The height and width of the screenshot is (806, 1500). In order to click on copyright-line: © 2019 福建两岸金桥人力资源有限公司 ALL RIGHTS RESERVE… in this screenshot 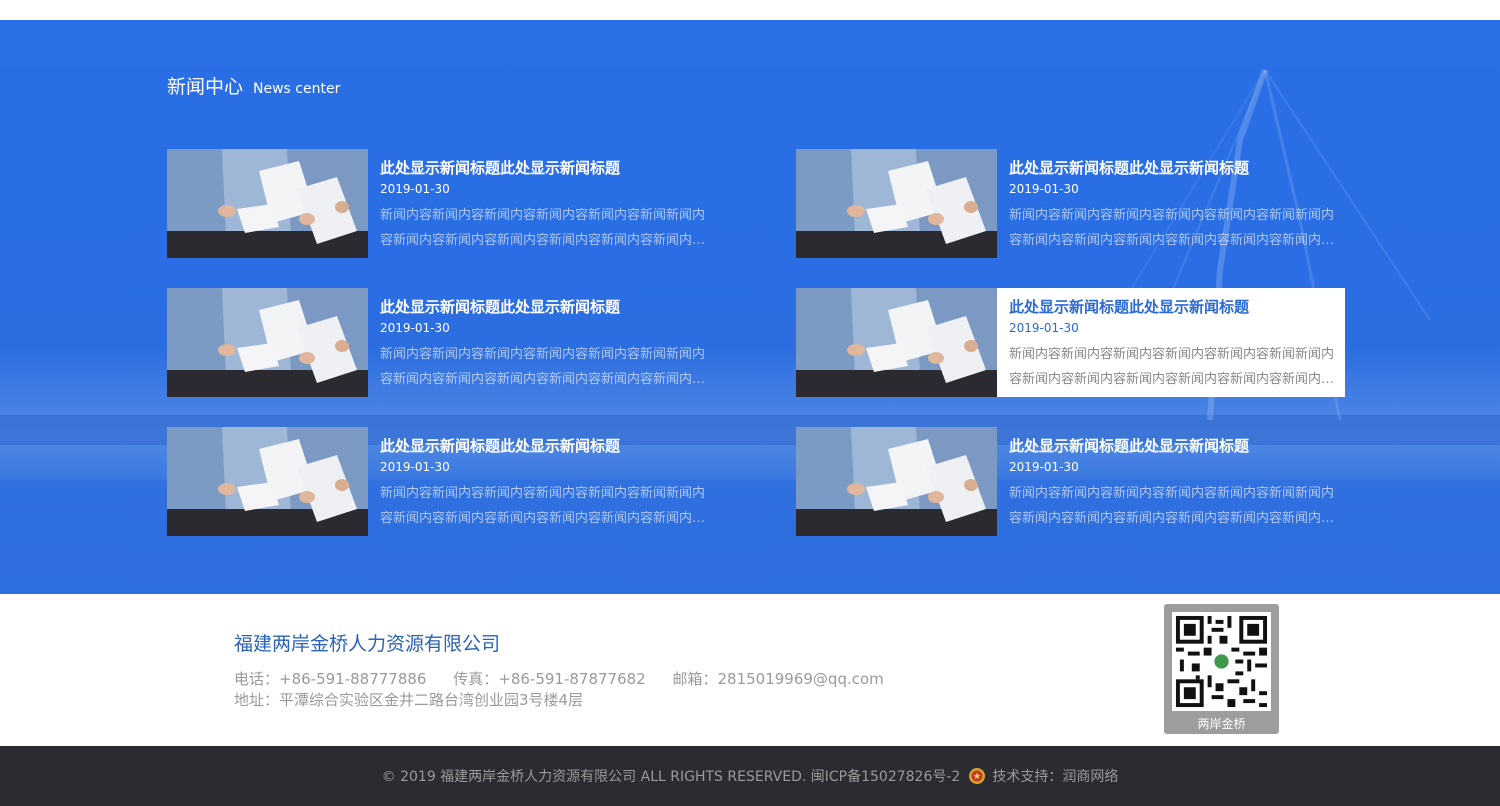, I will do `click(750, 776)`.